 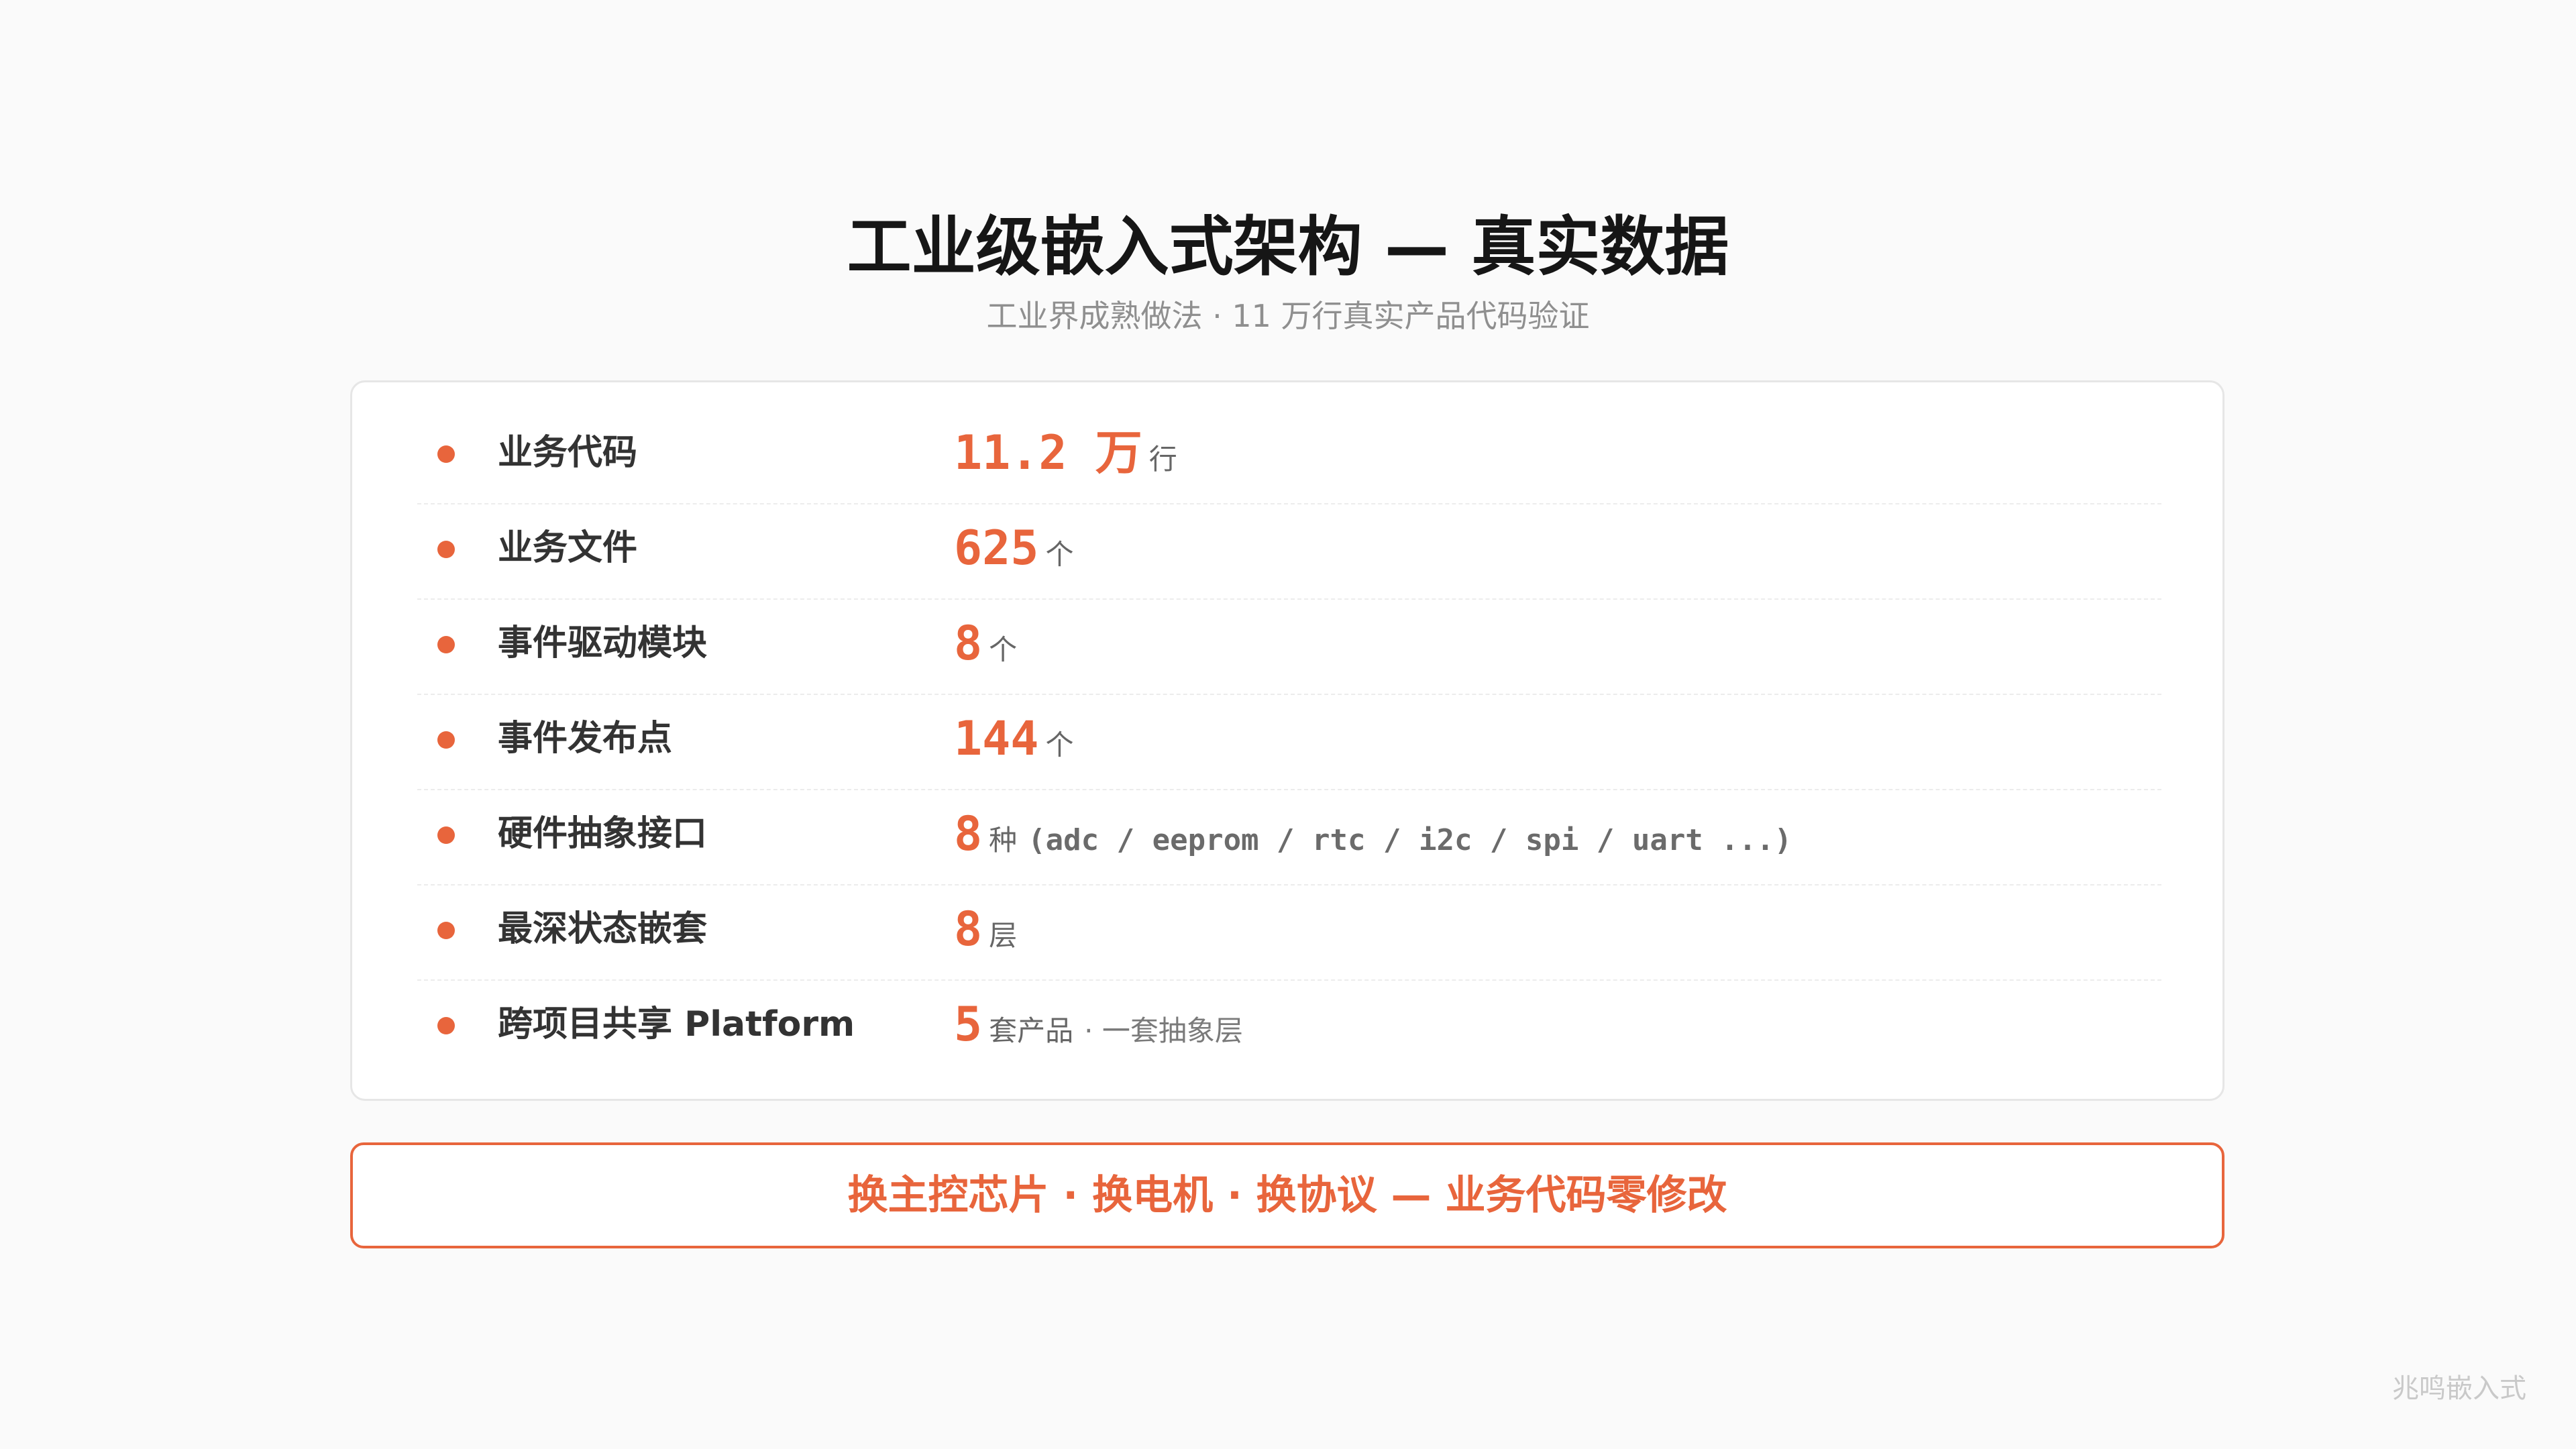 I want to click on stat-note: · 一套抽象层, so click(x=1163, y=1030).